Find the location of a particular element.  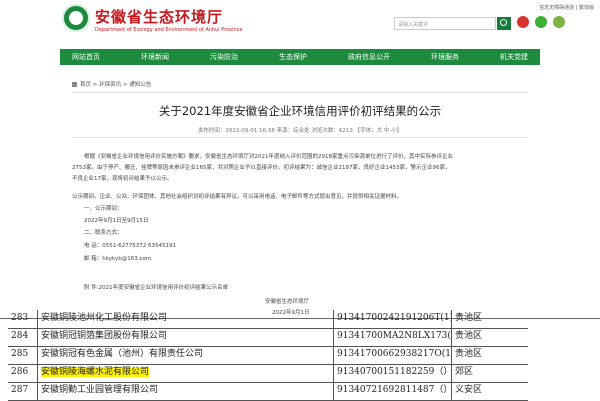

table-row: 286 安徽铜陵海螺水泥有限公司 91340700151182259（） 郊区 is located at coordinates (268, 373).